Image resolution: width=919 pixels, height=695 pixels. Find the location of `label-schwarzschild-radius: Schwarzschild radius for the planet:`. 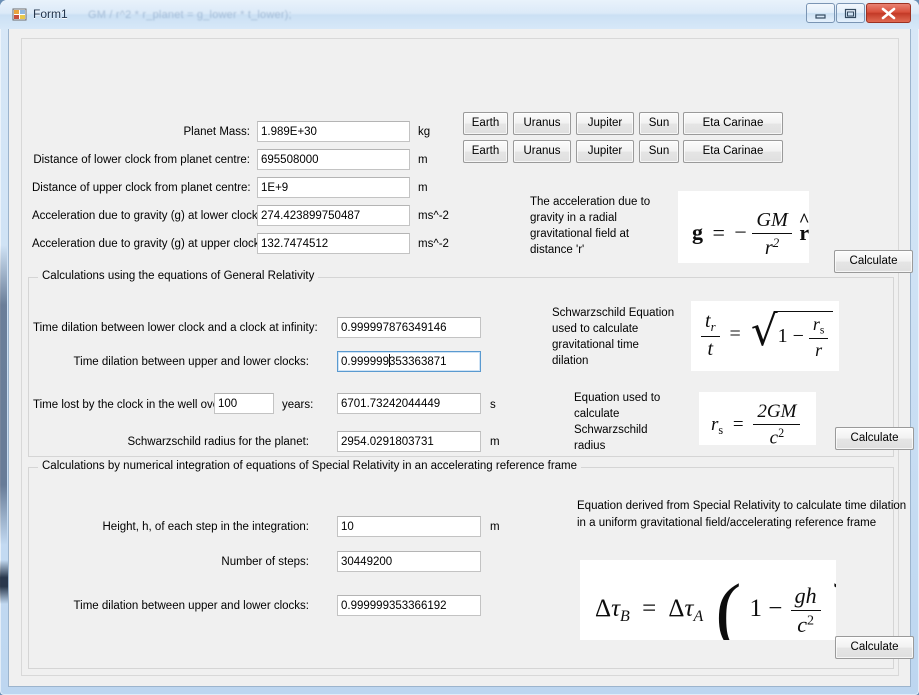

label-schwarzschild-radius: Schwarzschild radius for the planet: is located at coordinates (218, 442).